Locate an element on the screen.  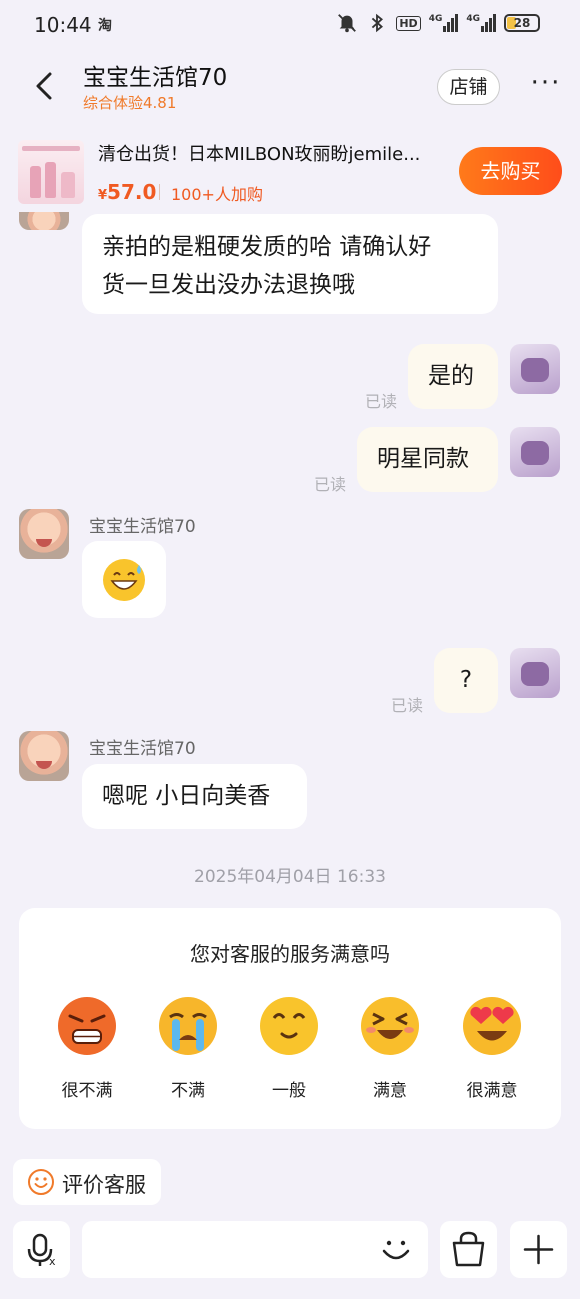
svg-text: x is located at coordinates (52, 1261).